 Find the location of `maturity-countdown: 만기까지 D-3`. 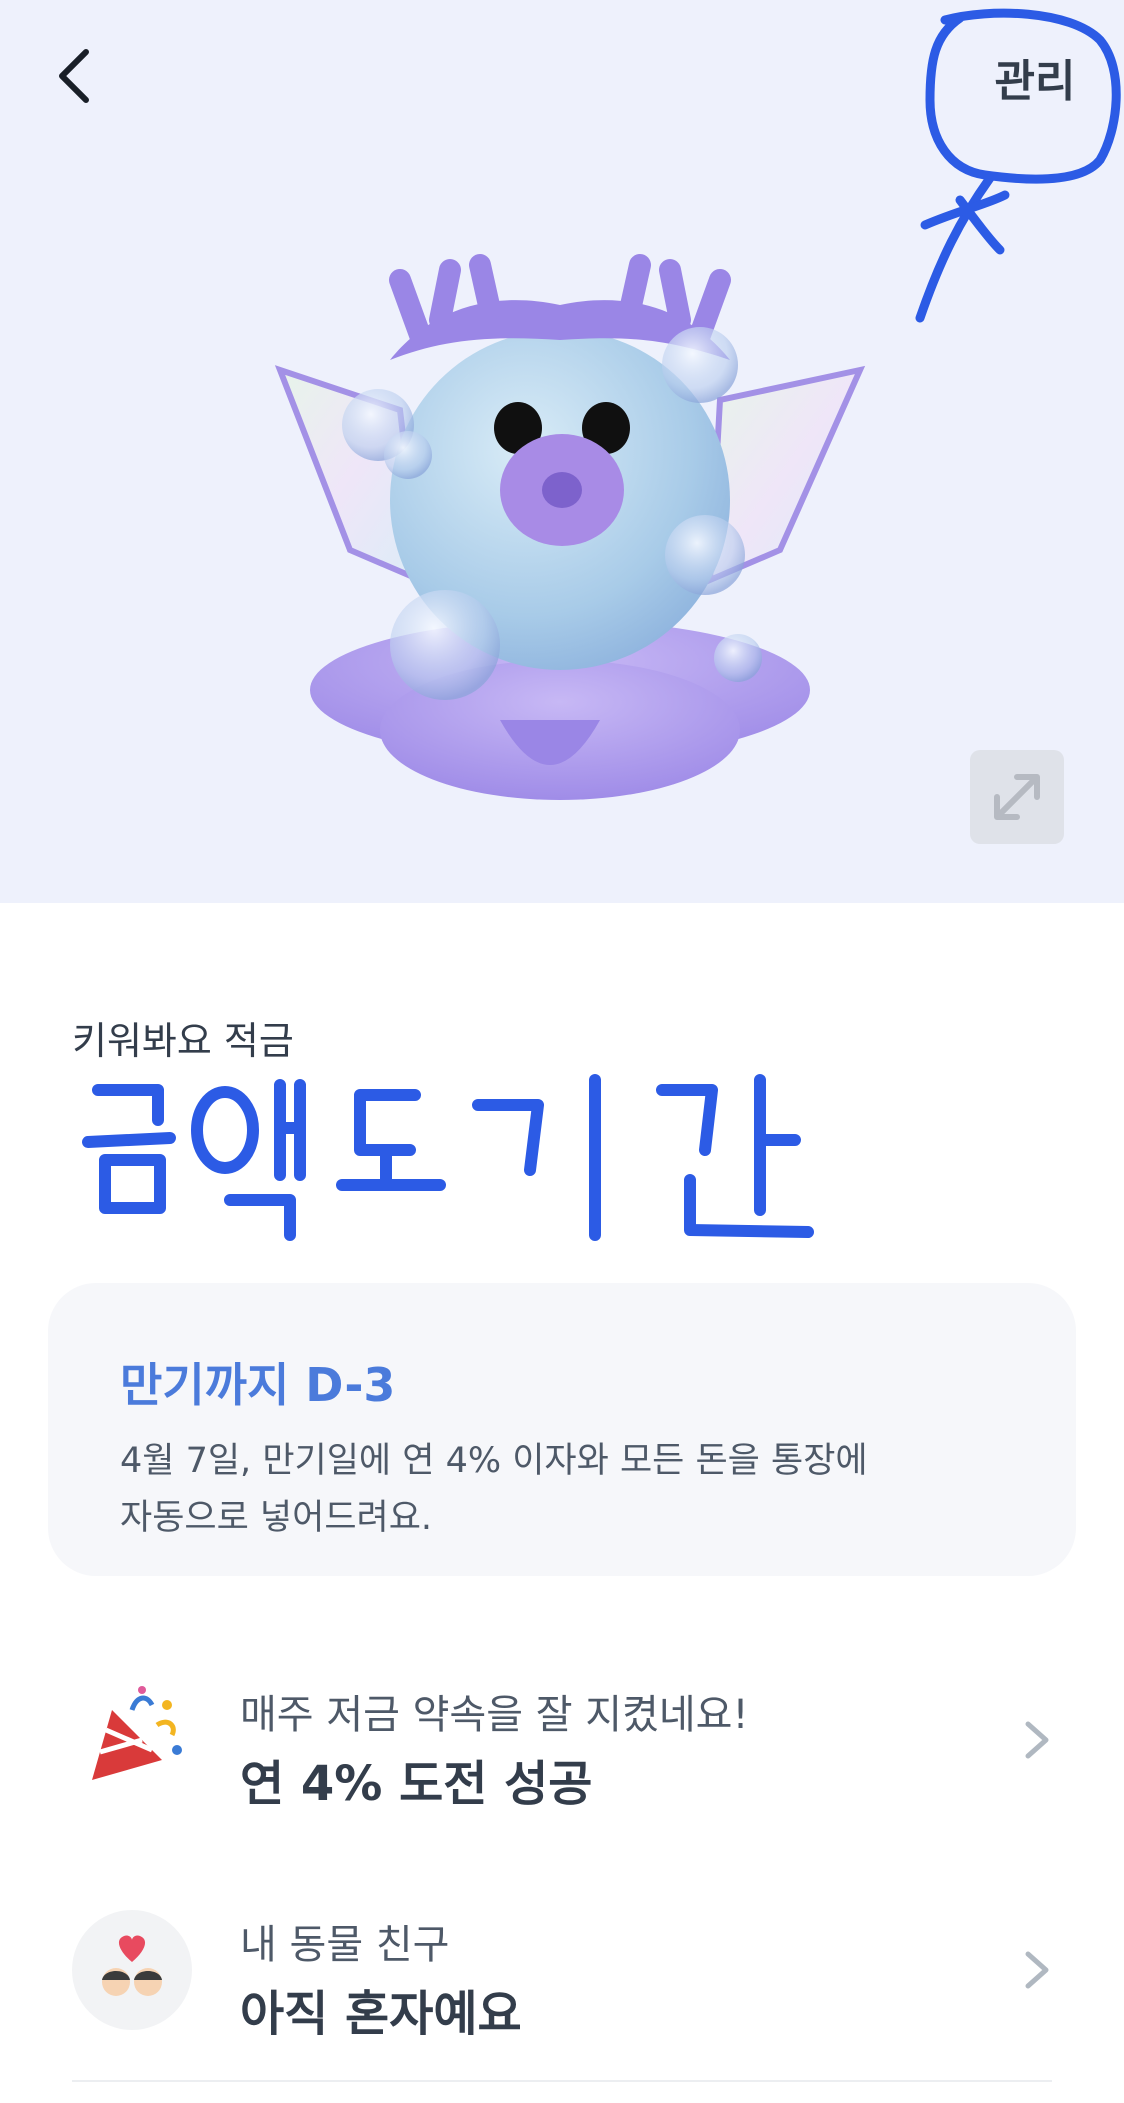

maturity-countdown: 만기까지 D-3 is located at coordinates (258, 1385).